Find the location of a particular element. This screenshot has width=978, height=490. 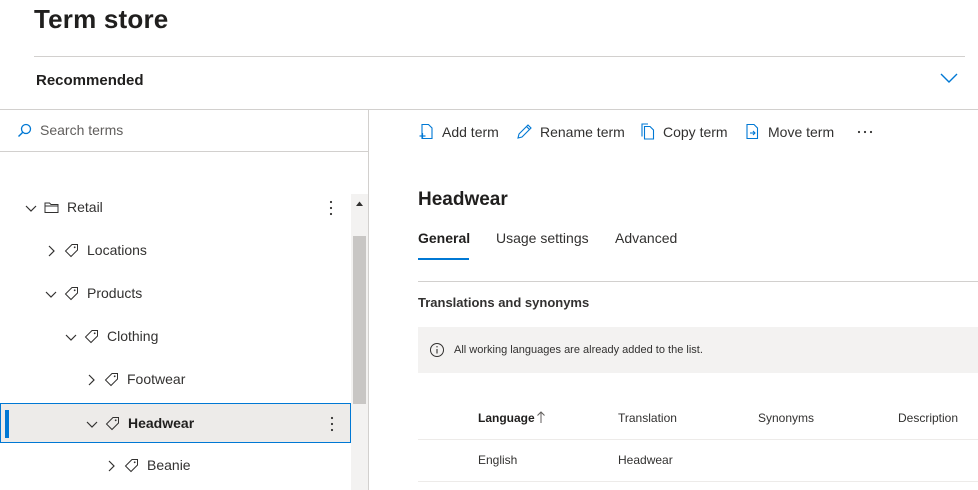

tree-item-label: Products is located at coordinates (115, 293).